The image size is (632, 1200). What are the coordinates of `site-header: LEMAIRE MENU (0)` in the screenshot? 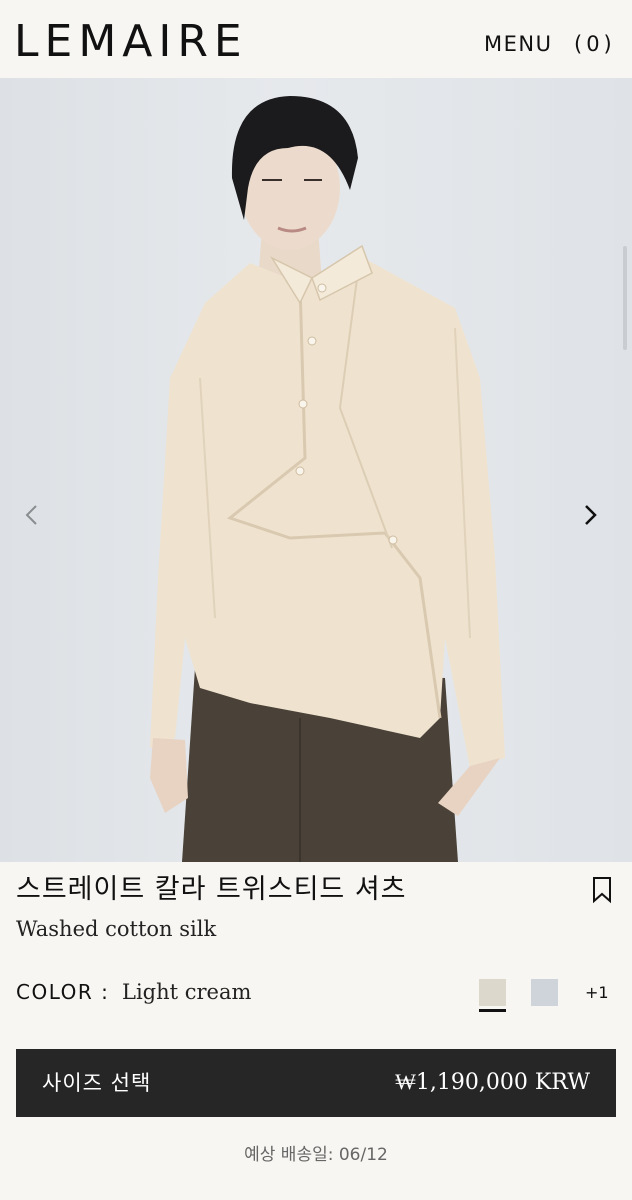 It's located at (316, 39).